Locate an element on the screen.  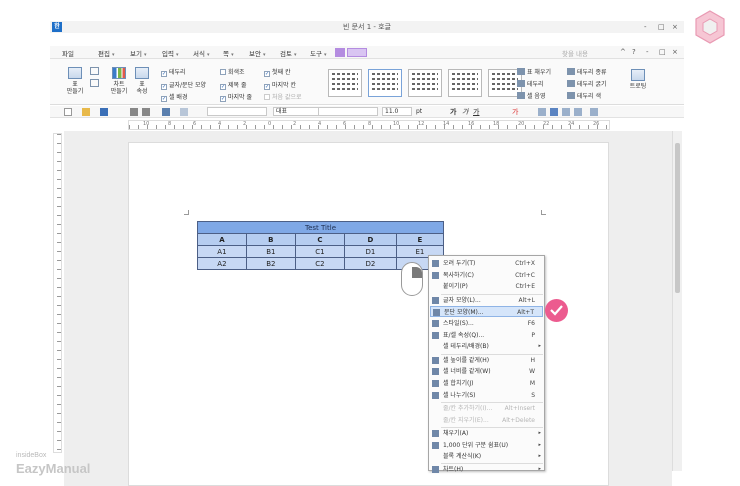
context-menu-item: 셀 합치기(J) M is located at coordinates (486, 383).